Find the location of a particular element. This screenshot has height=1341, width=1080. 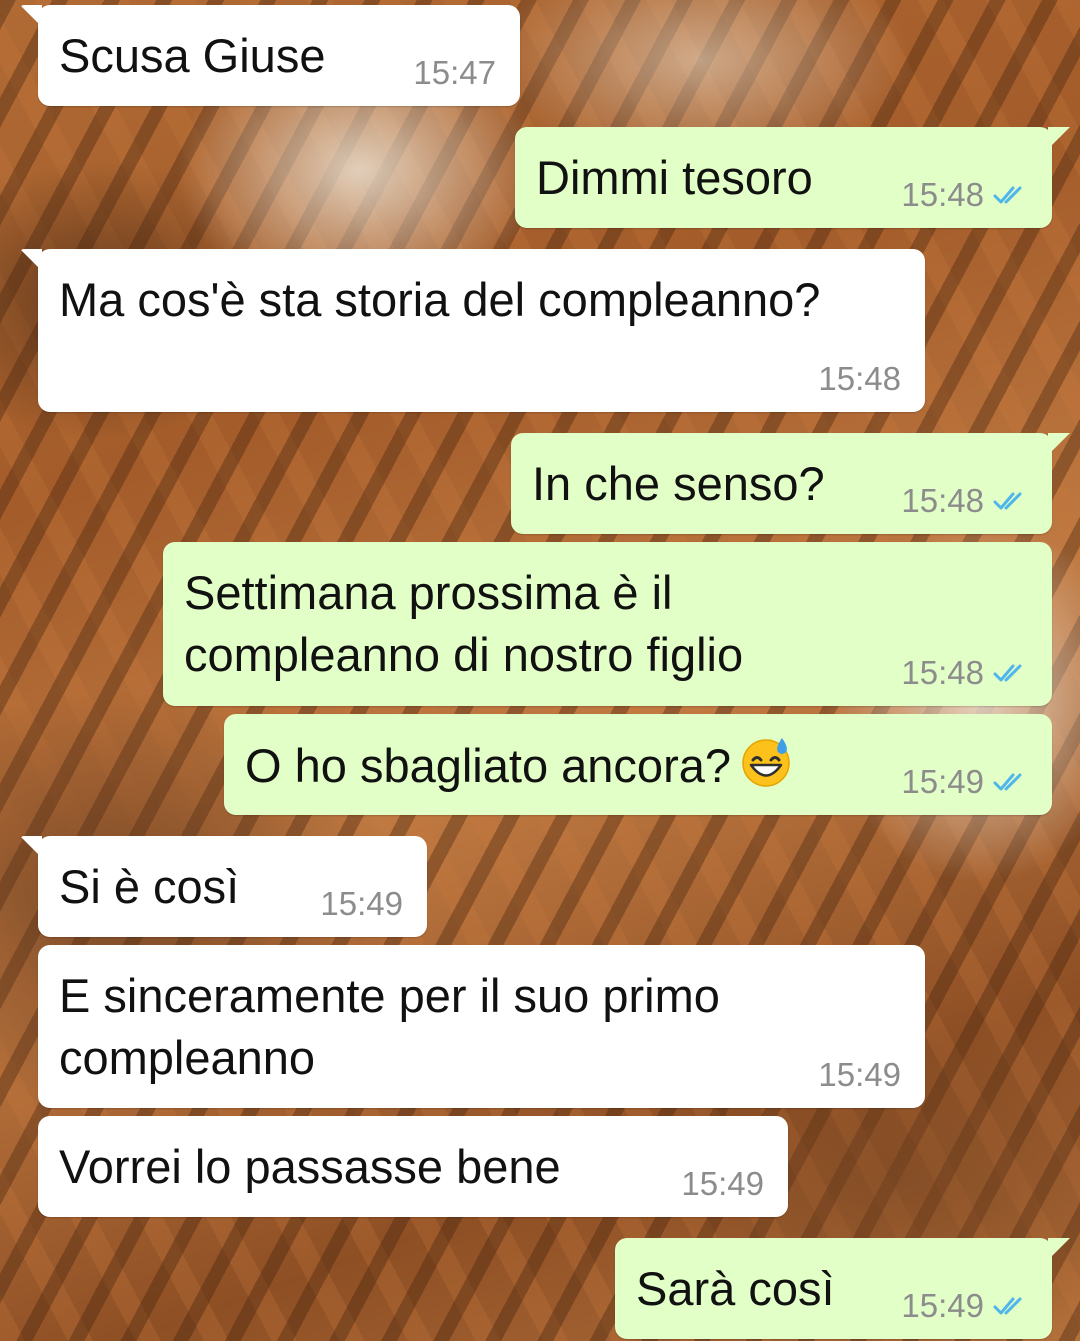

incoming-message-bubble: Vorrei lo passasse bene 15:49 is located at coordinates (413, 1166).